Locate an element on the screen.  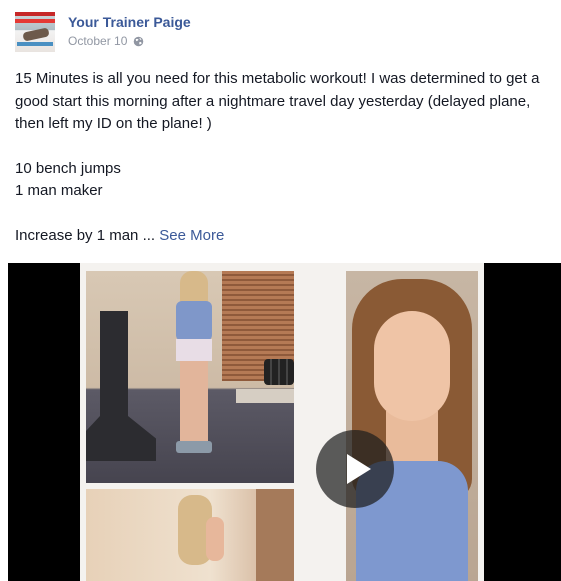
see-more-link: See More is located at coordinates (191, 235).